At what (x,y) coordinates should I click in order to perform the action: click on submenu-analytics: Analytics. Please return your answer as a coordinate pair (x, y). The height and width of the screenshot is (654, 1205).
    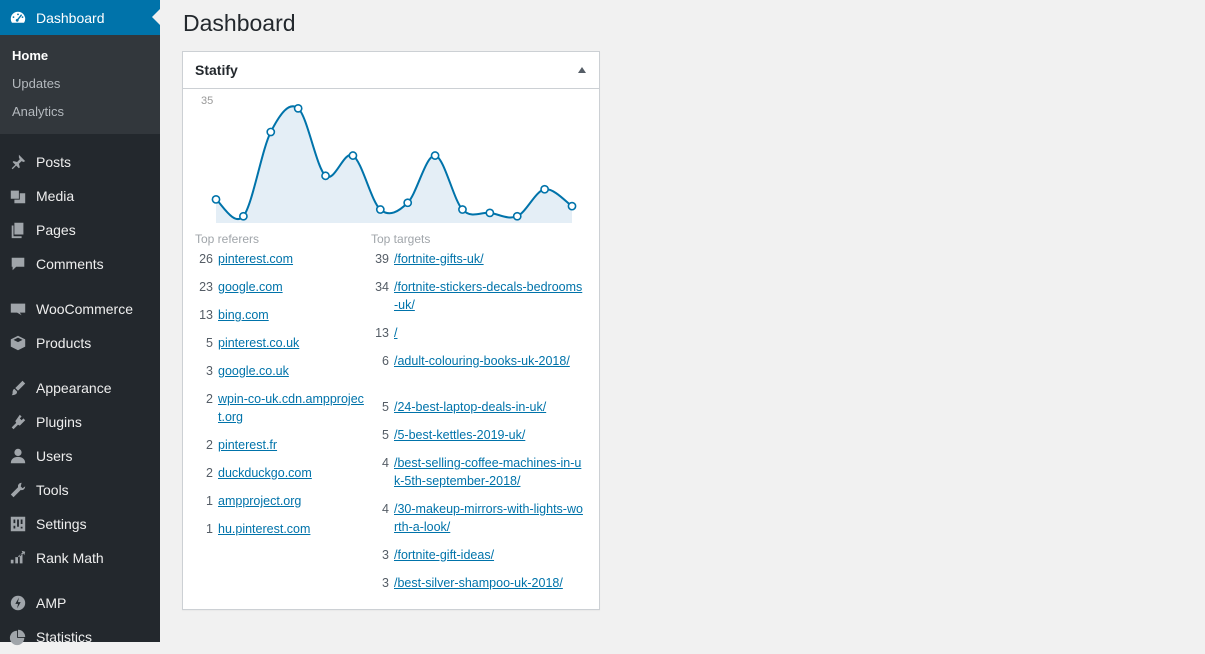
    Looking at the image, I should click on (80, 112).